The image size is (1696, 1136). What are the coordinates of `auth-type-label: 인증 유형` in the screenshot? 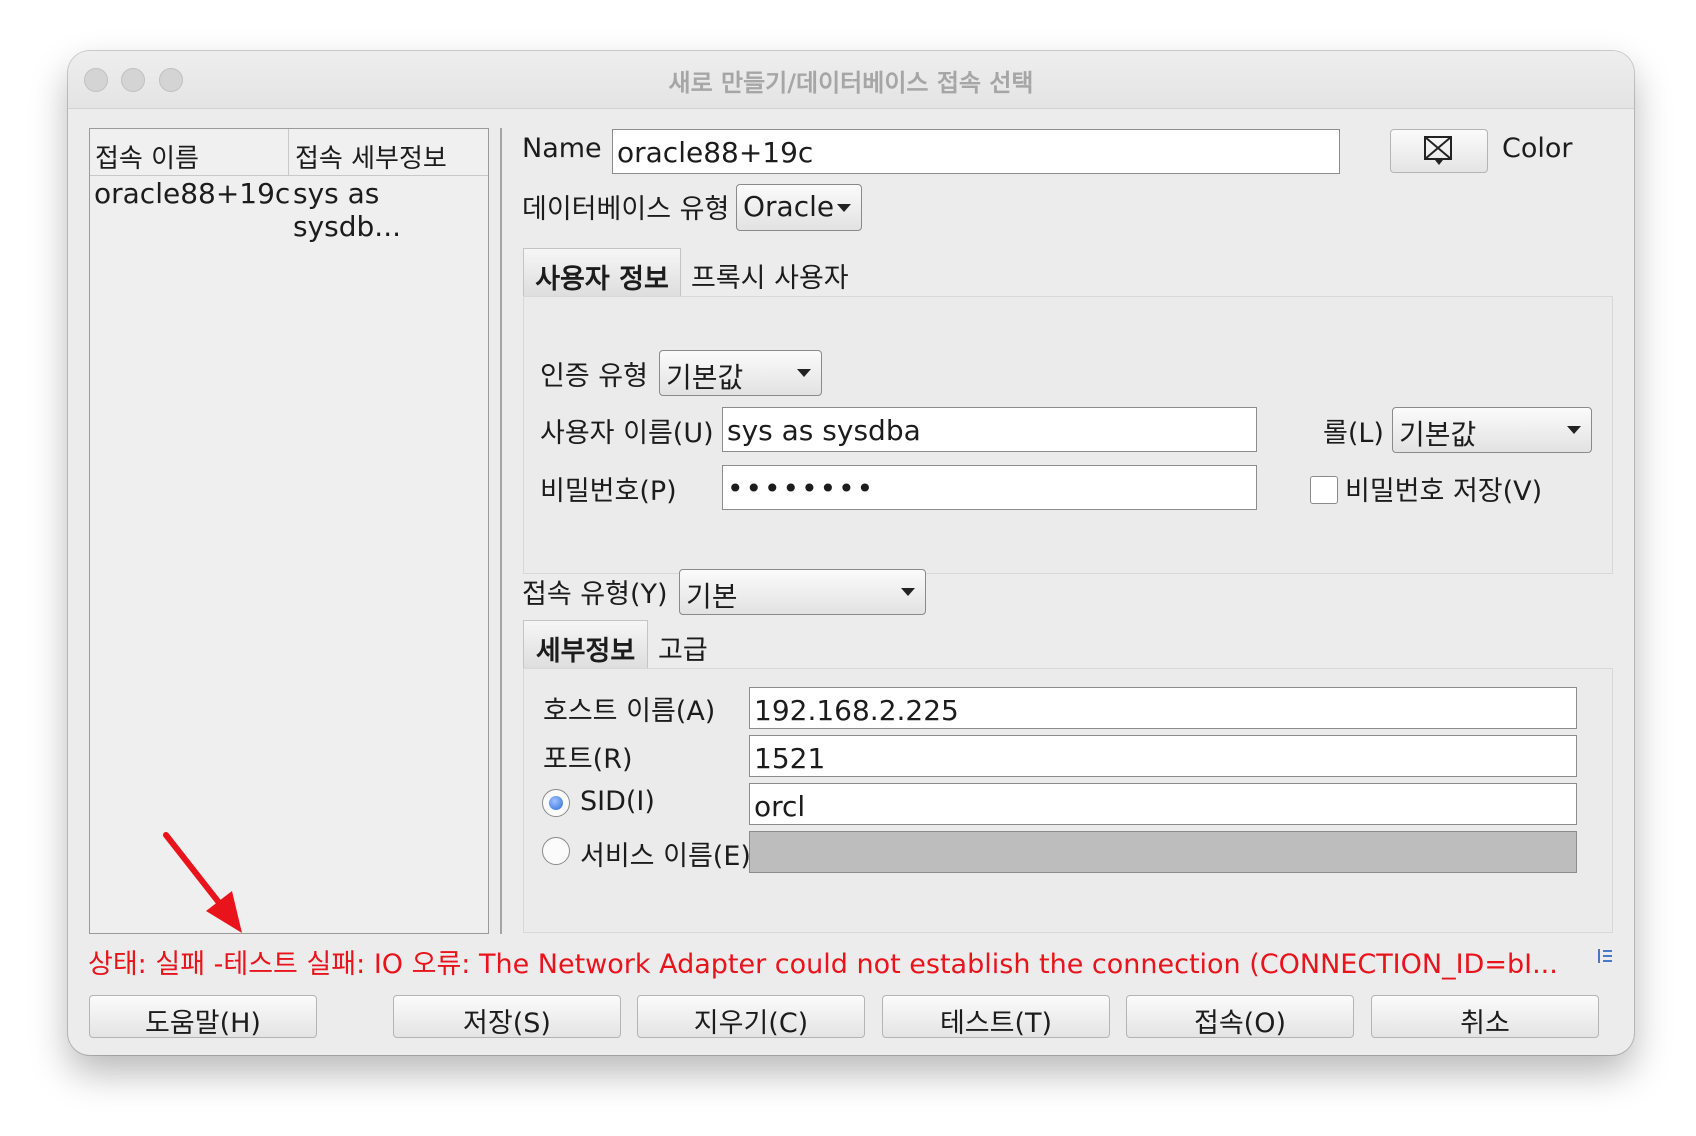 It's located at (594, 376).